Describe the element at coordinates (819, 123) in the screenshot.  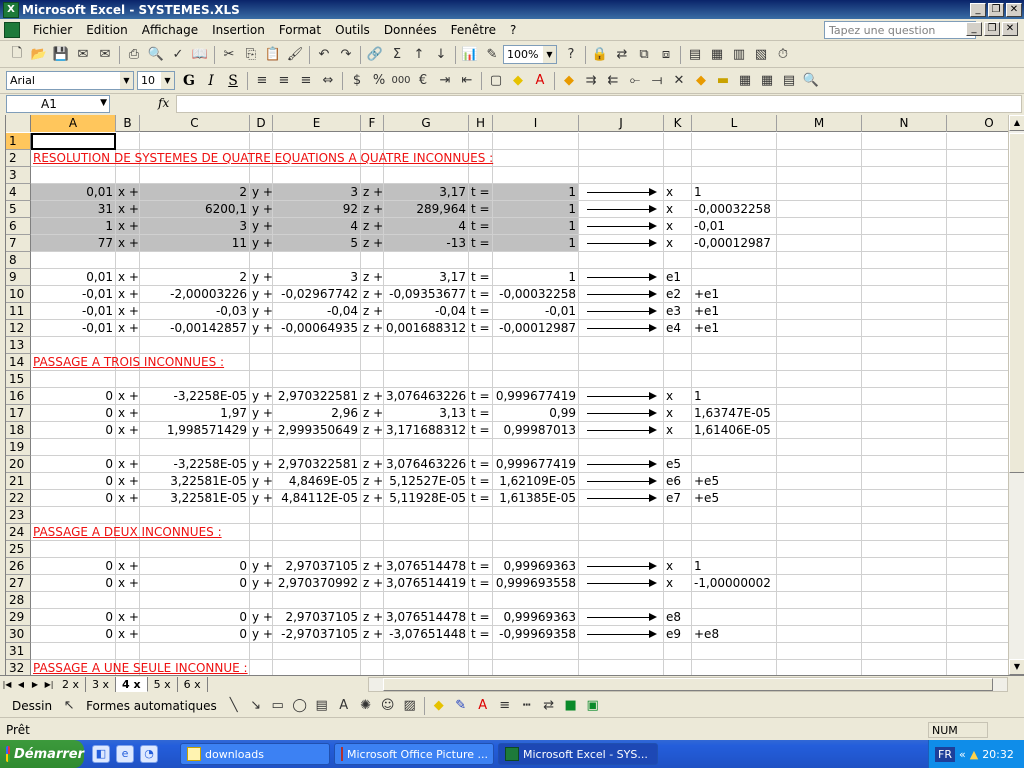
I see `column-header-m: M` at that location.